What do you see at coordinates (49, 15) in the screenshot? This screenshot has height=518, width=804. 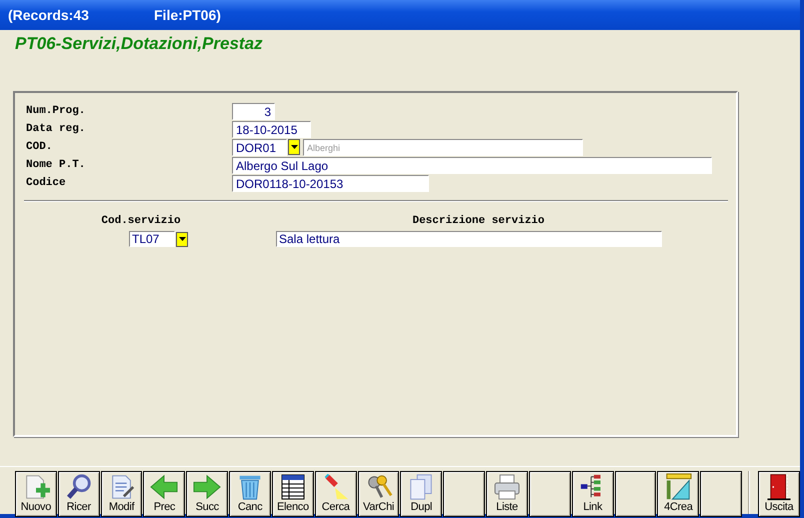 I see `record-count: (Records:43` at bounding box center [49, 15].